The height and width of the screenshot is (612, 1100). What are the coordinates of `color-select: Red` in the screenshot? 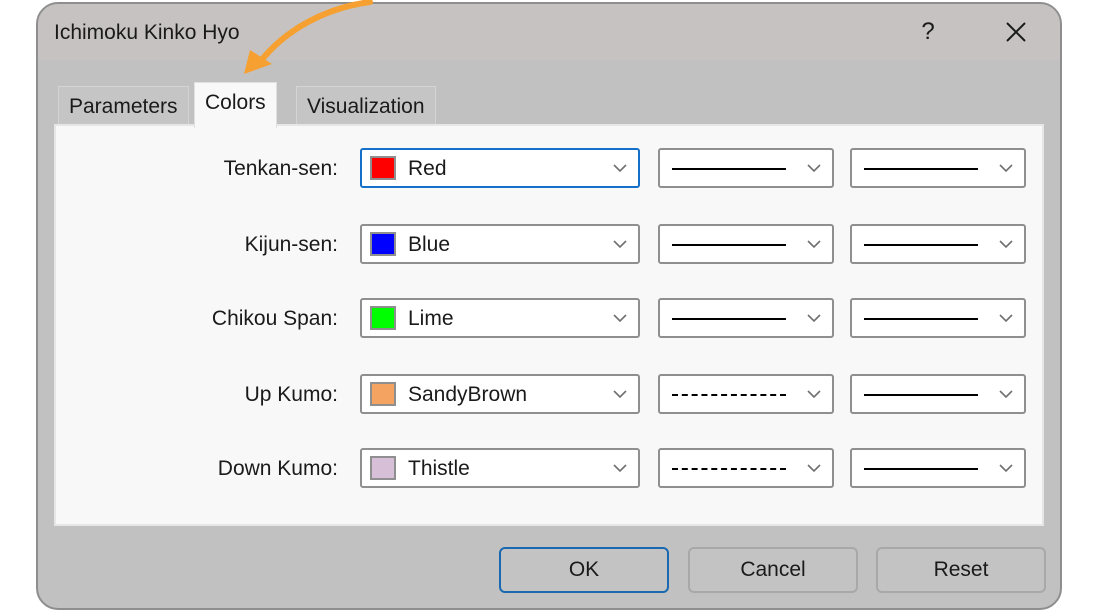 It's located at (500, 168).